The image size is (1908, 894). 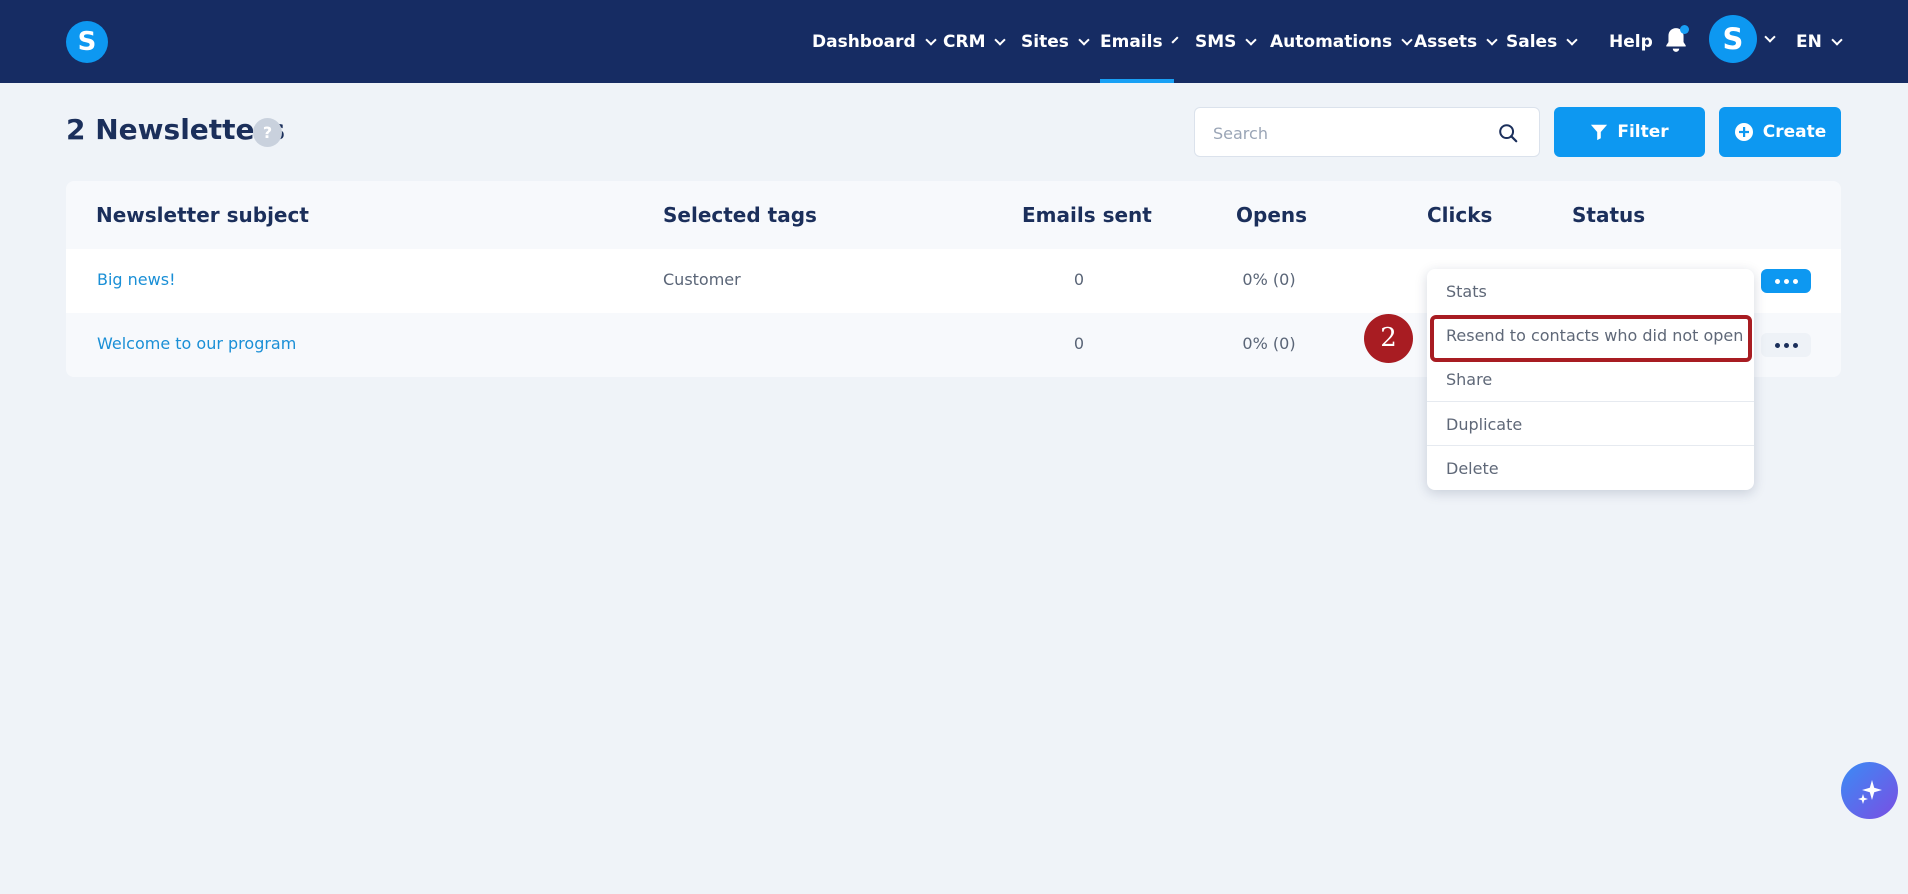 What do you see at coordinates (1459, 215) in the screenshot?
I see `header-clicks: Clicks` at bounding box center [1459, 215].